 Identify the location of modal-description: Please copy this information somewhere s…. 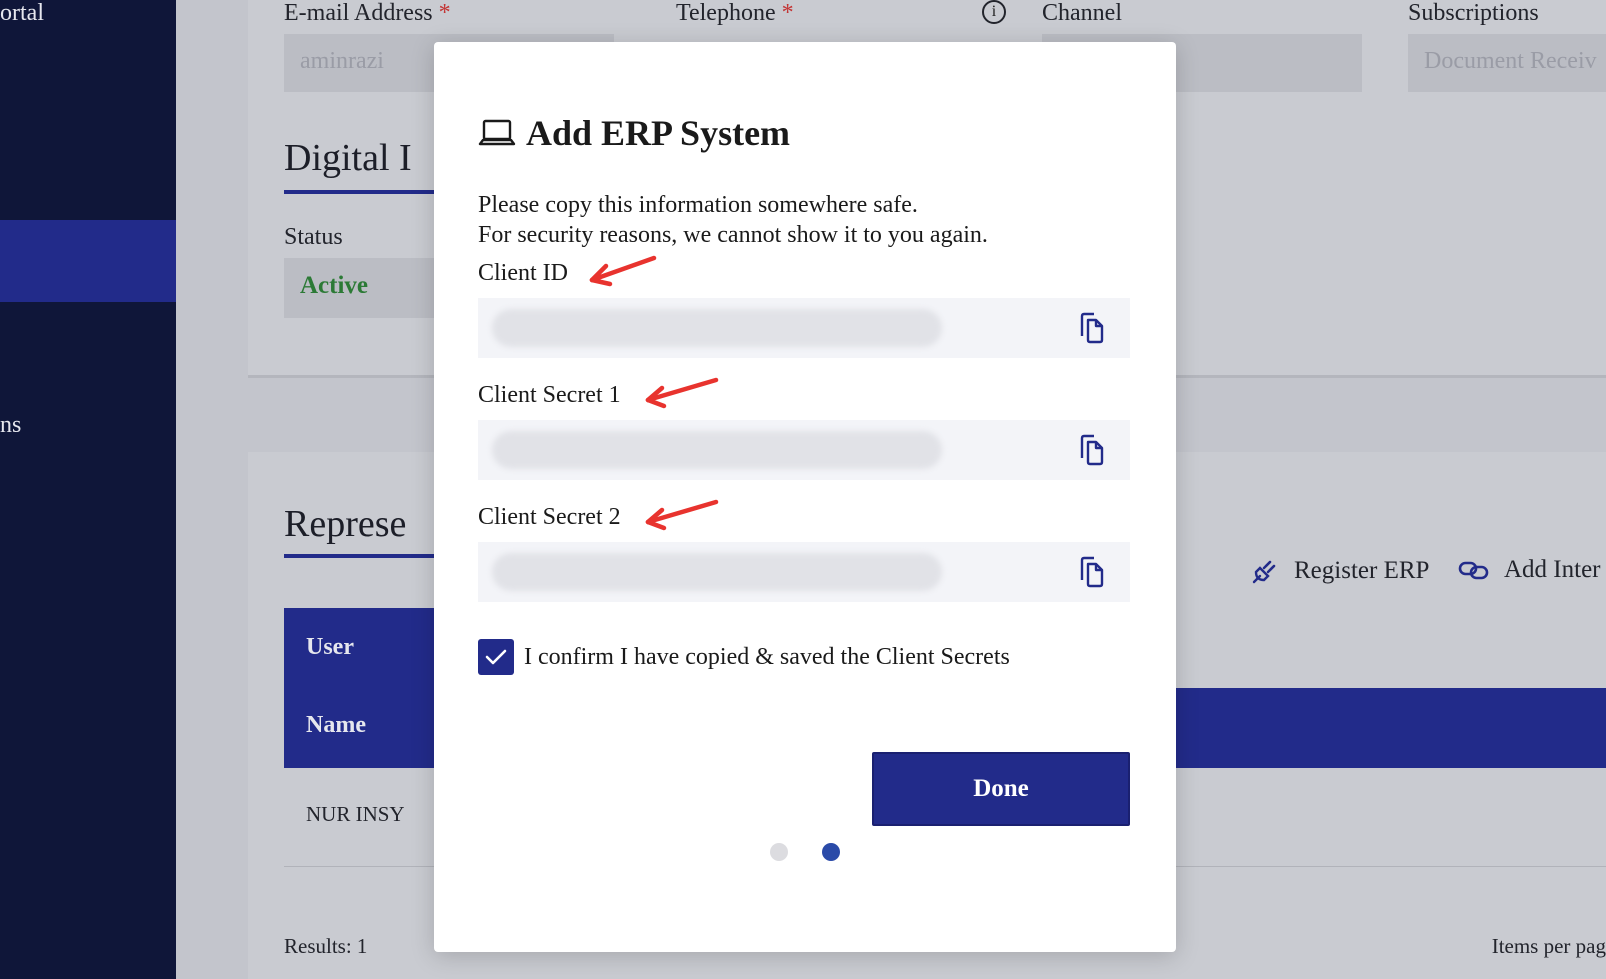
(733, 220).